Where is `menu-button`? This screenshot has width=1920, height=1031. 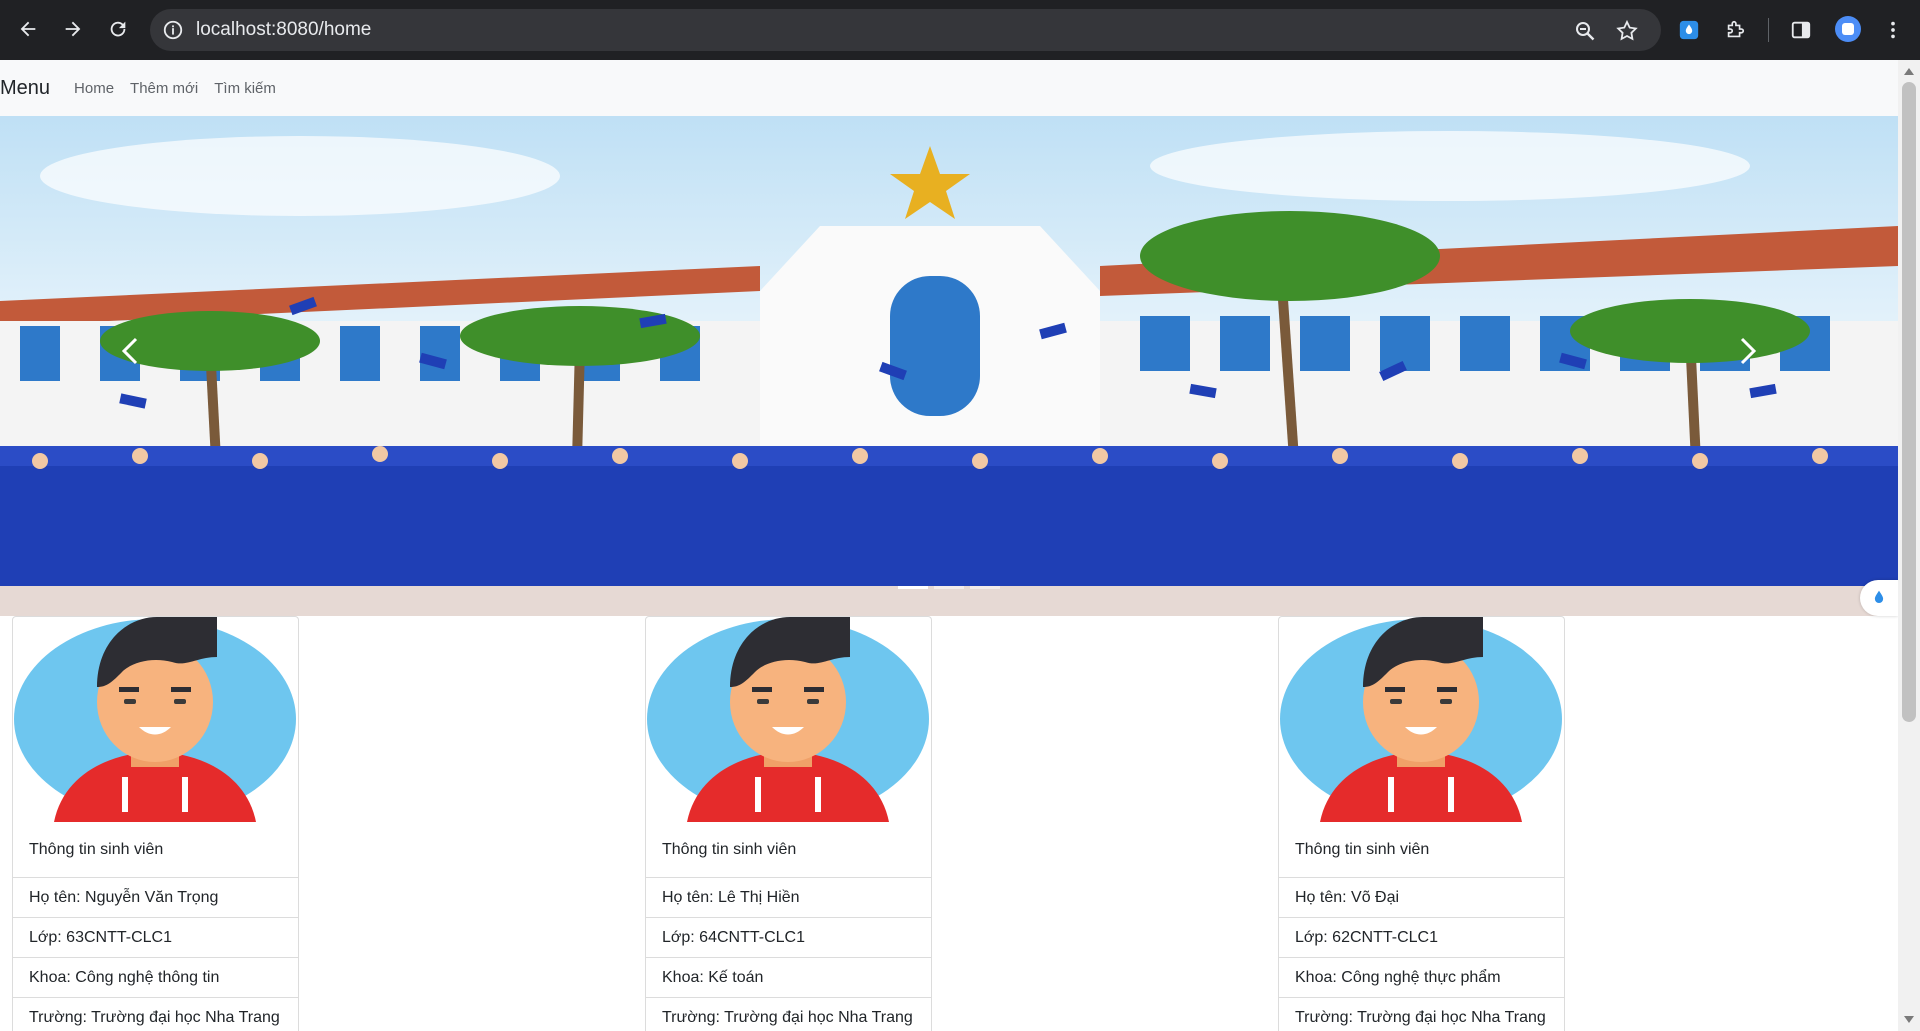
menu-button is located at coordinates (1893, 30).